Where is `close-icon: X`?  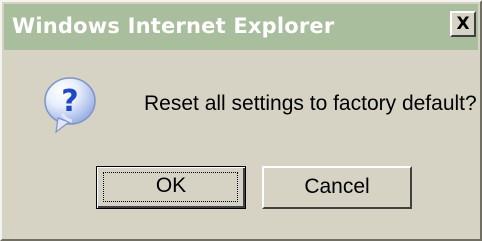 close-icon: X is located at coordinates (463, 24).